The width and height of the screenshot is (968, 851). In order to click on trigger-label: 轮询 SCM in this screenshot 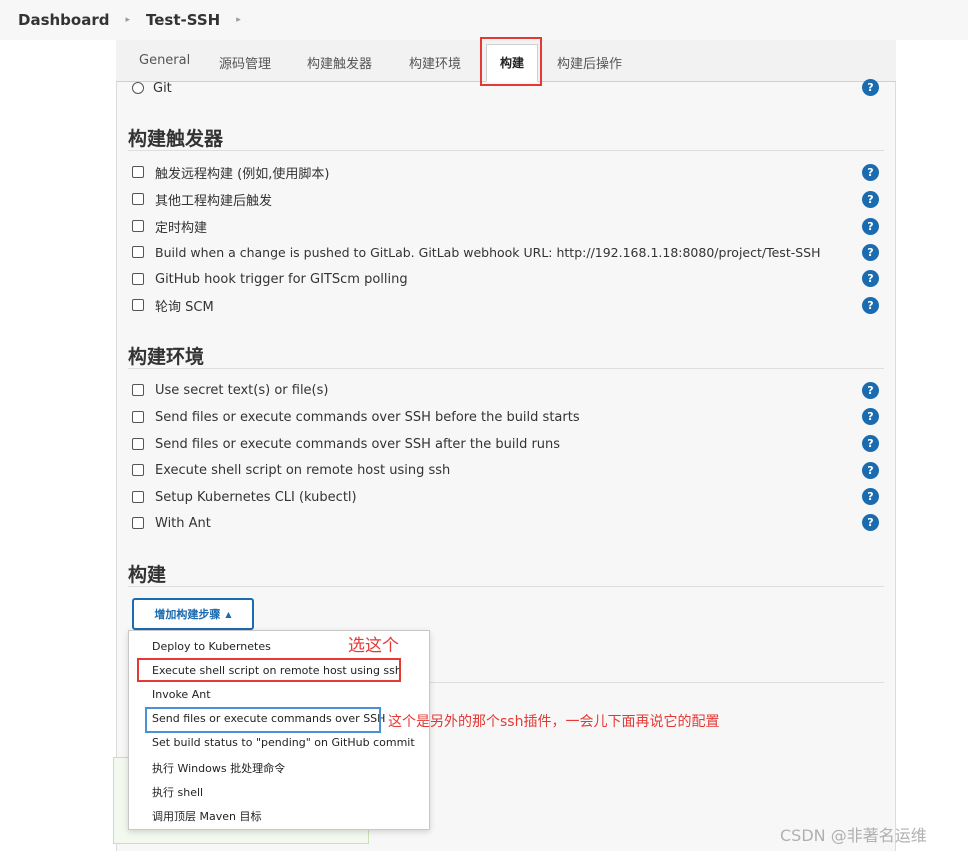, I will do `click(184, 307)`.